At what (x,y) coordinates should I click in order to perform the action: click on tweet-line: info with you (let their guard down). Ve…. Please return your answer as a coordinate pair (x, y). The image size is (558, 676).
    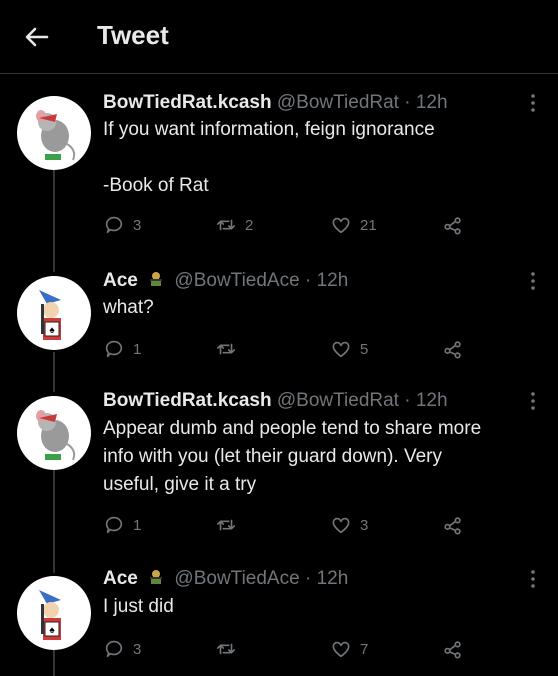
    Looking at the image, I should click on (273, 456).